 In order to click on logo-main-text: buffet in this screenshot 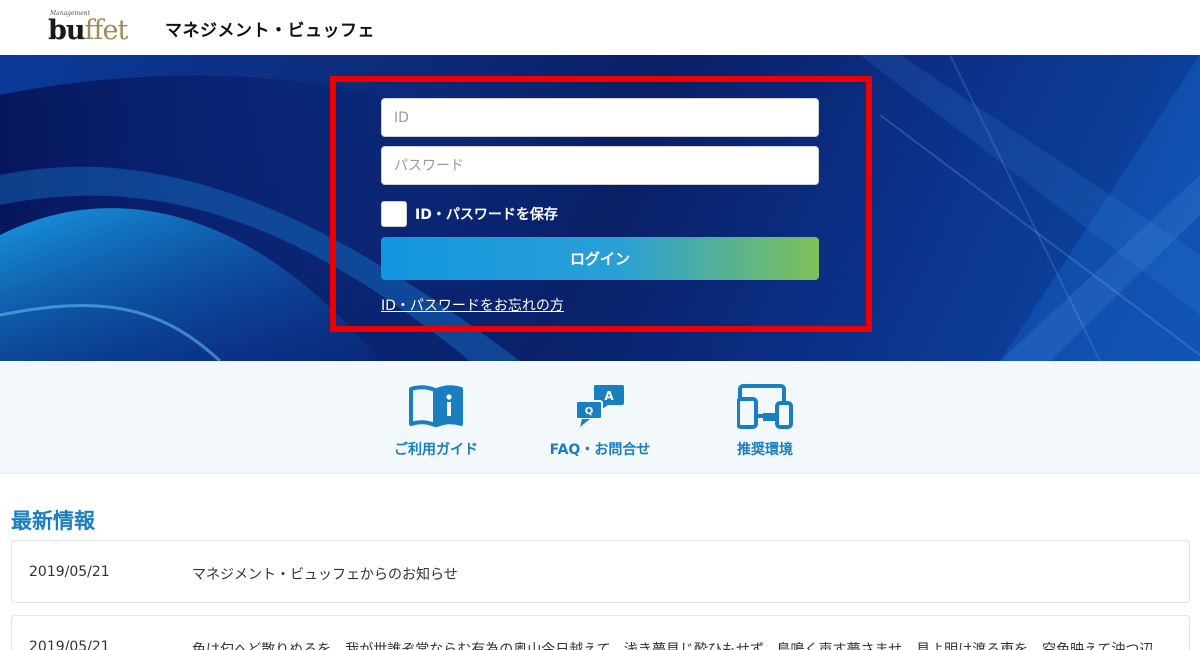, I will do `click(88, 30)`.